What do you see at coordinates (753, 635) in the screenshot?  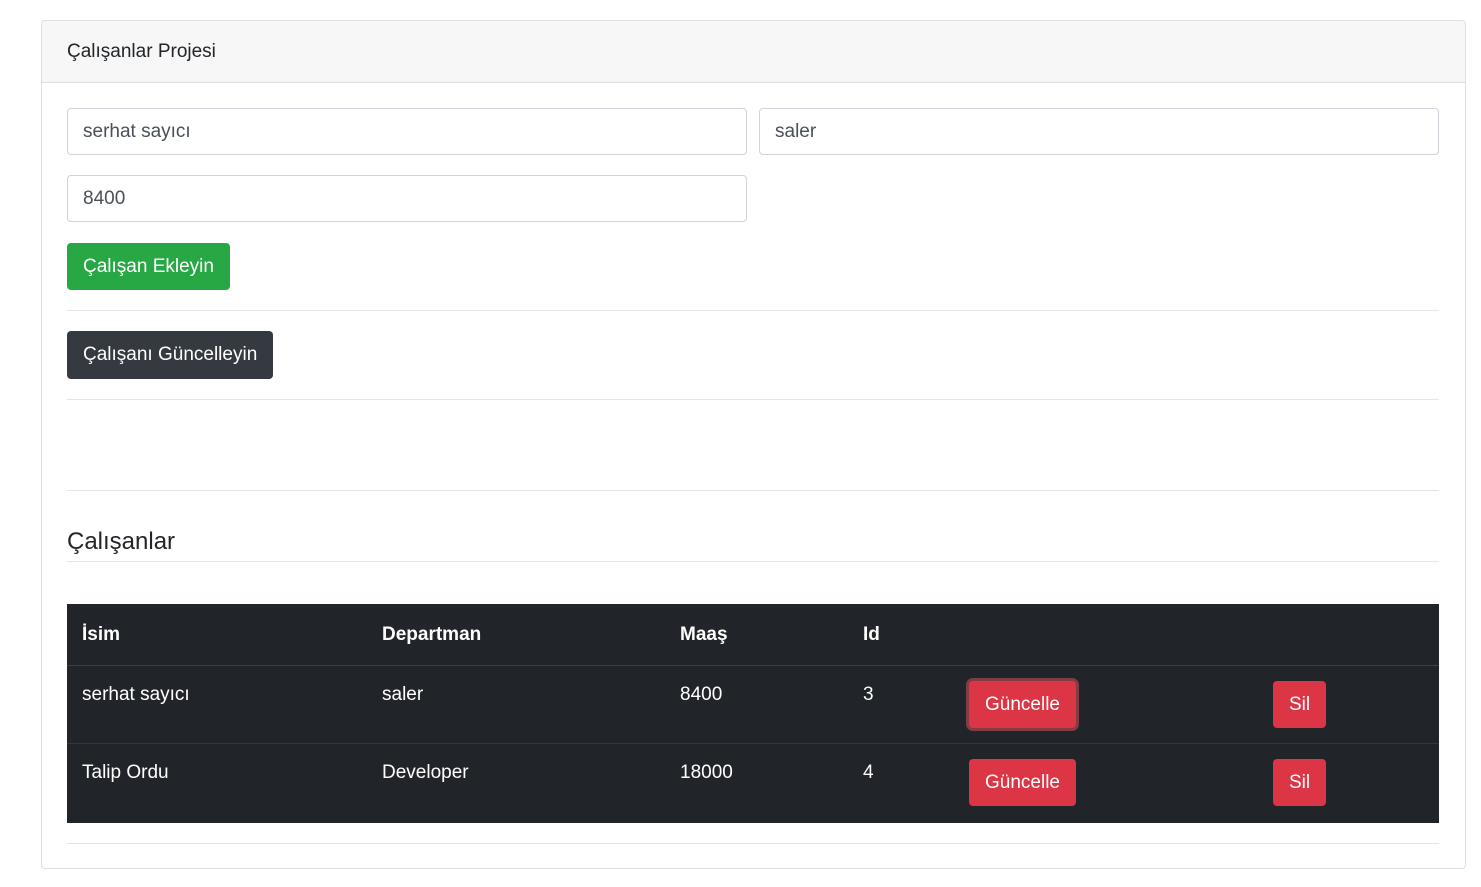 I see `table-header: İsim Departman Maaş Id` at bounding box center [753, 635].